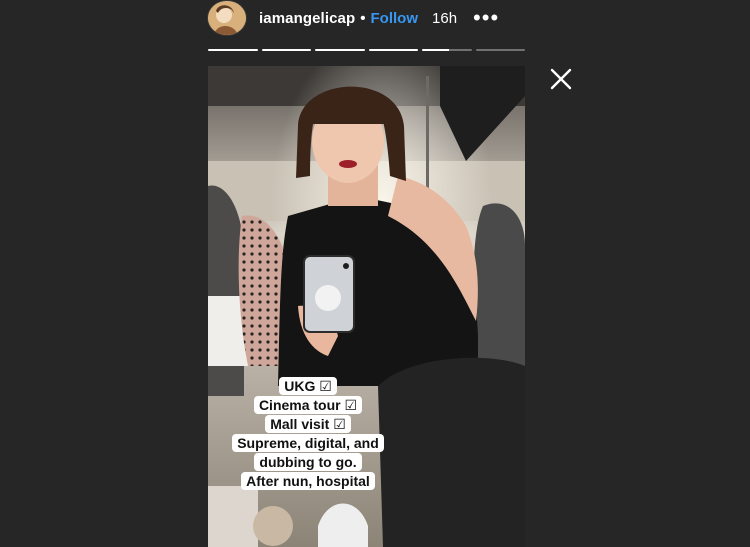  Describe the element at coordinates (308, 405) in the screenshot. I see `caption-line: Cinema tour ☑` at that location.